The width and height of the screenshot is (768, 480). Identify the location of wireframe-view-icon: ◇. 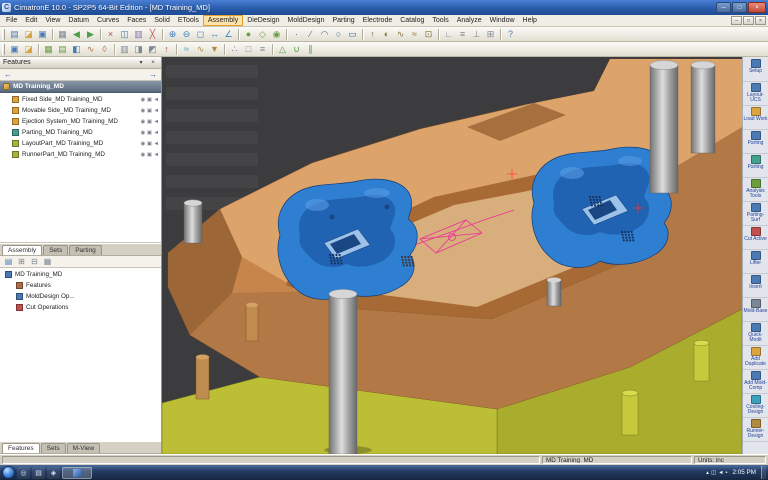
(262, 34).